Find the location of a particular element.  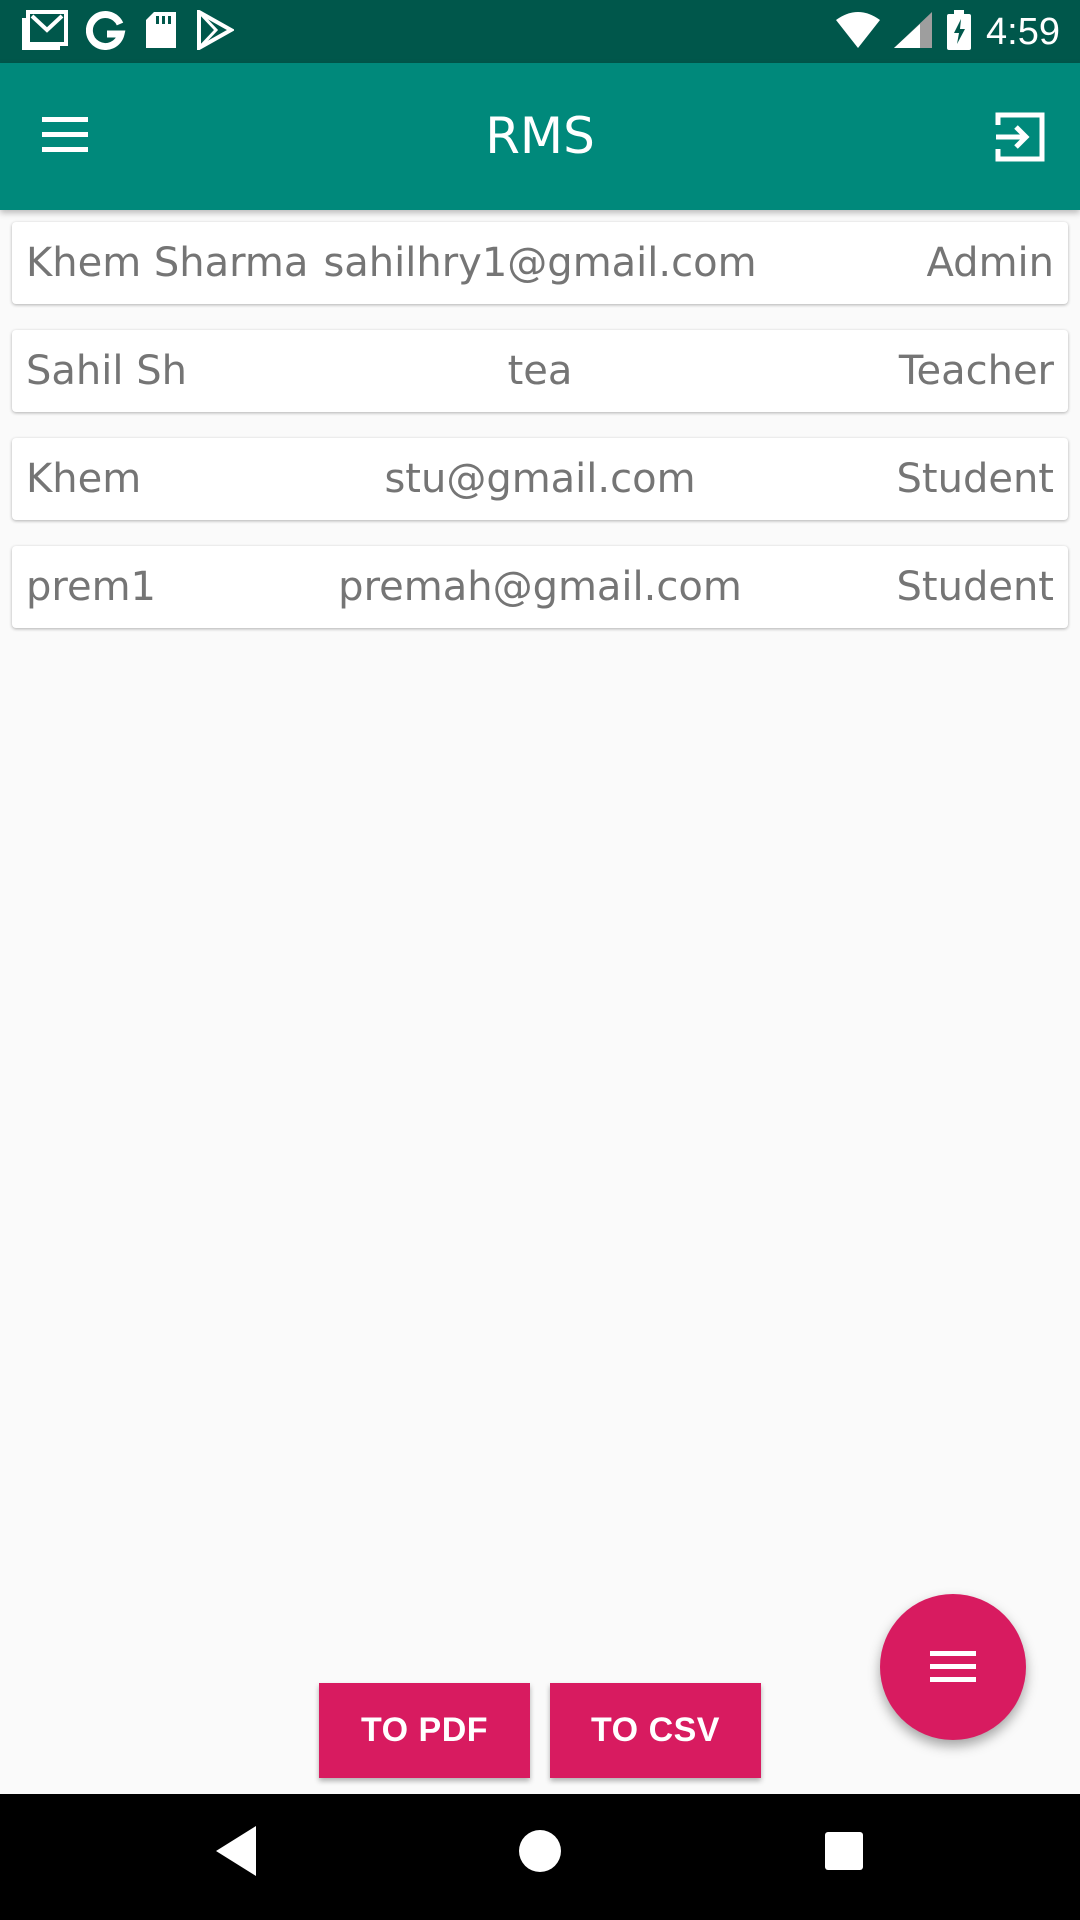

navigation-bar is located at coordinates (540, 1857).